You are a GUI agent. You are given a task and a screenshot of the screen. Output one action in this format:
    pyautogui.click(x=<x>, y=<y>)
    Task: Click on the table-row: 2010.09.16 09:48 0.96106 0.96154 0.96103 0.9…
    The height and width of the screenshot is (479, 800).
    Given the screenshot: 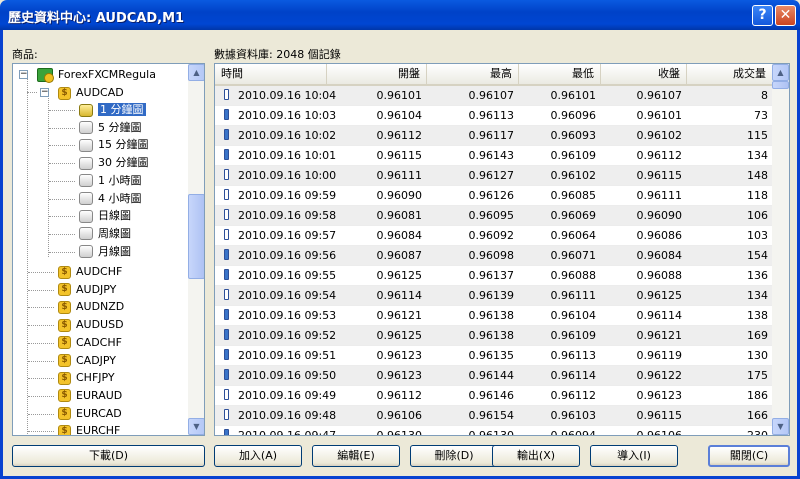 What is the action you would take?
    pyautogui.click(x=494, y=416)
    